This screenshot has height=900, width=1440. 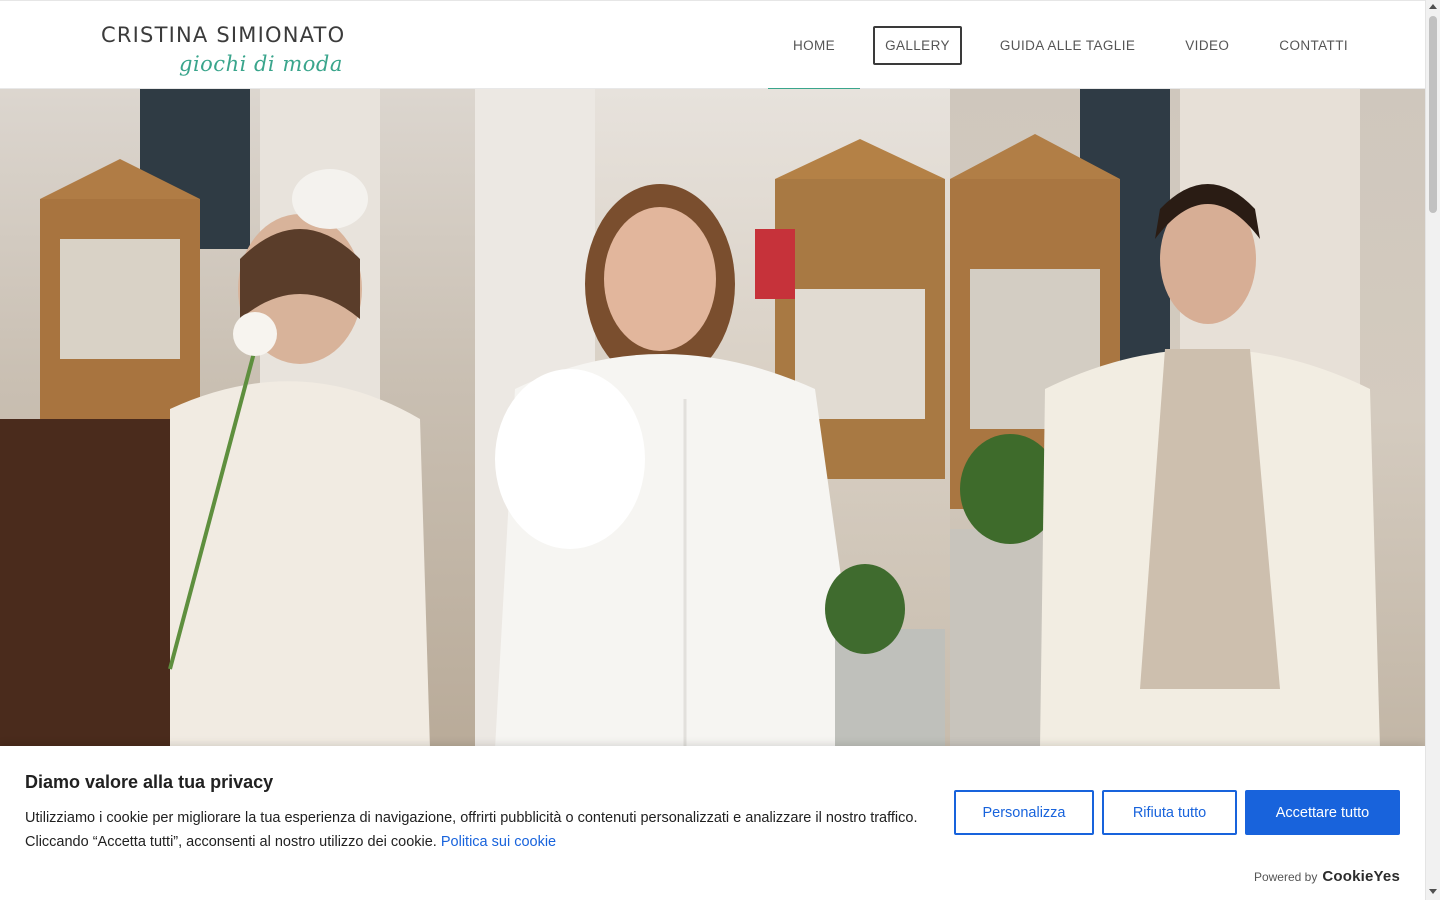 What do you see at coordinates (261, 64) in the screenshot?
I see `logo-tagline: giochi di moda` at bounding box center [261, 64].